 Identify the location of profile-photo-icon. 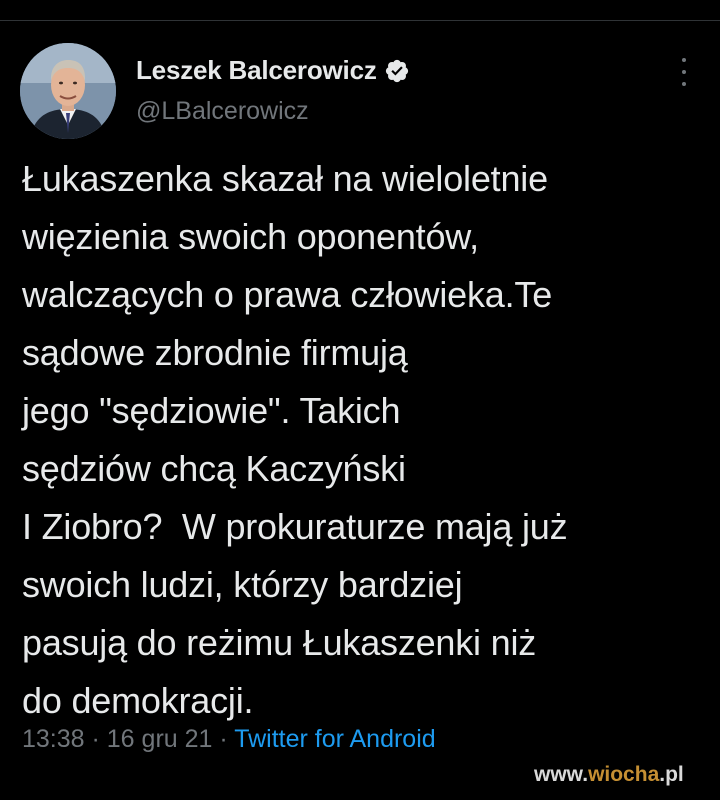
(68, 91).